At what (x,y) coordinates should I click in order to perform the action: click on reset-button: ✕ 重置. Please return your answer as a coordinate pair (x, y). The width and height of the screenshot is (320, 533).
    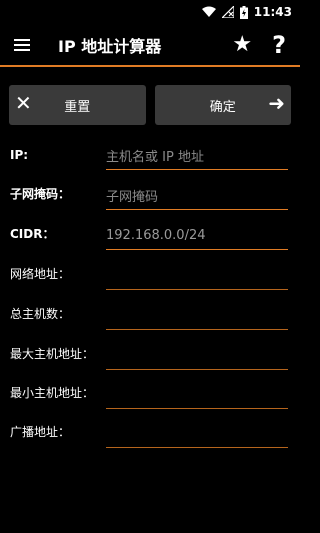
    Looking at the image, I should click on (77, 105).